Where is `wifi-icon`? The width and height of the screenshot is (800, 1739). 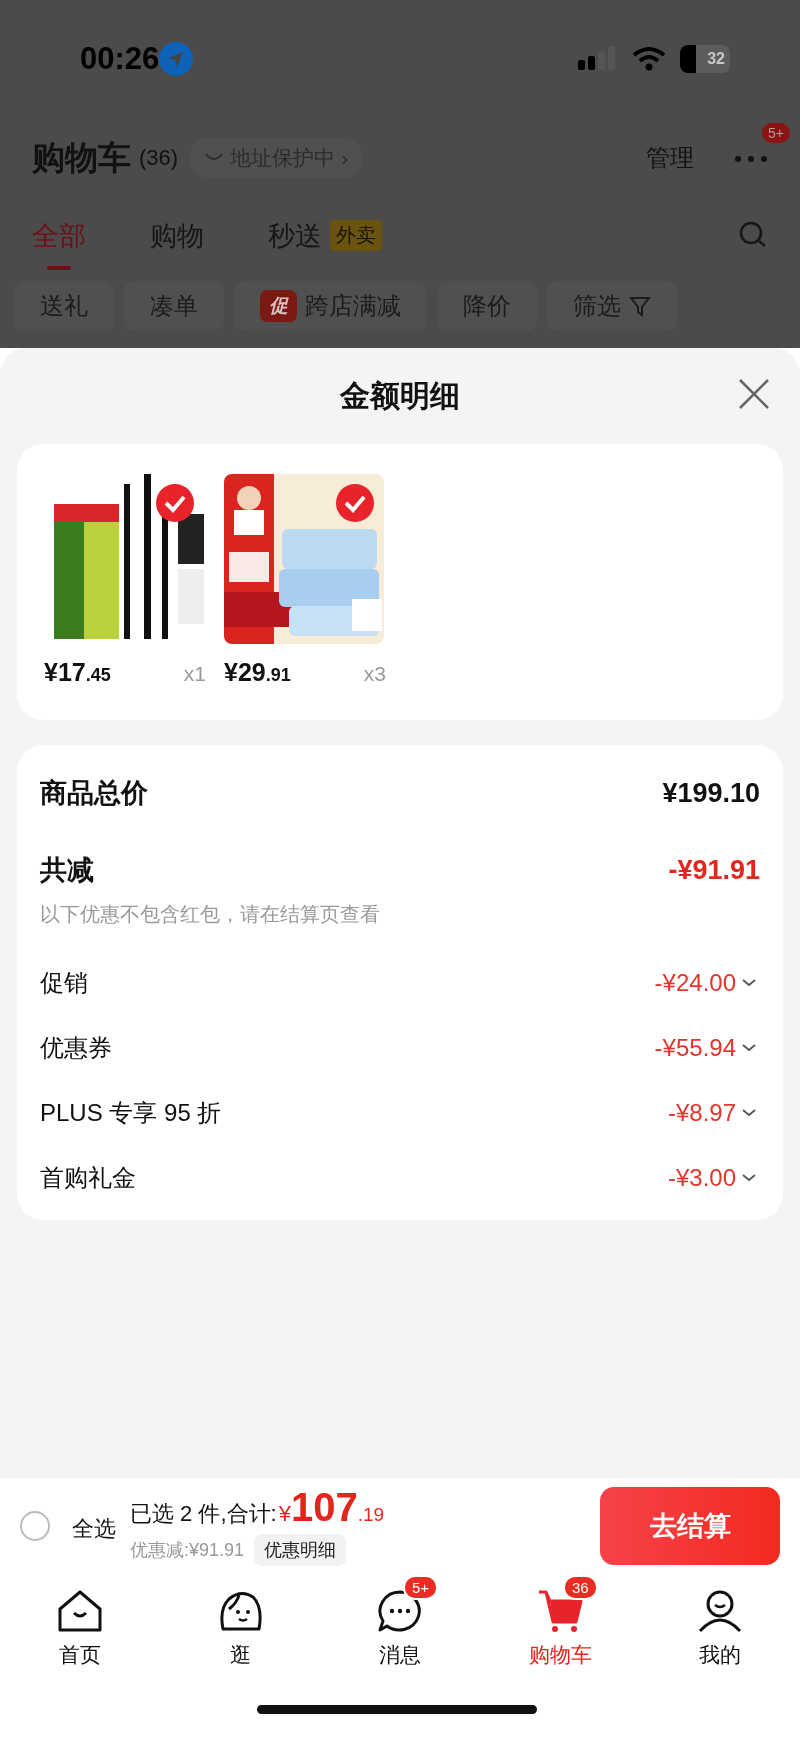
wifi-icon is located at coordinates (649, 59).